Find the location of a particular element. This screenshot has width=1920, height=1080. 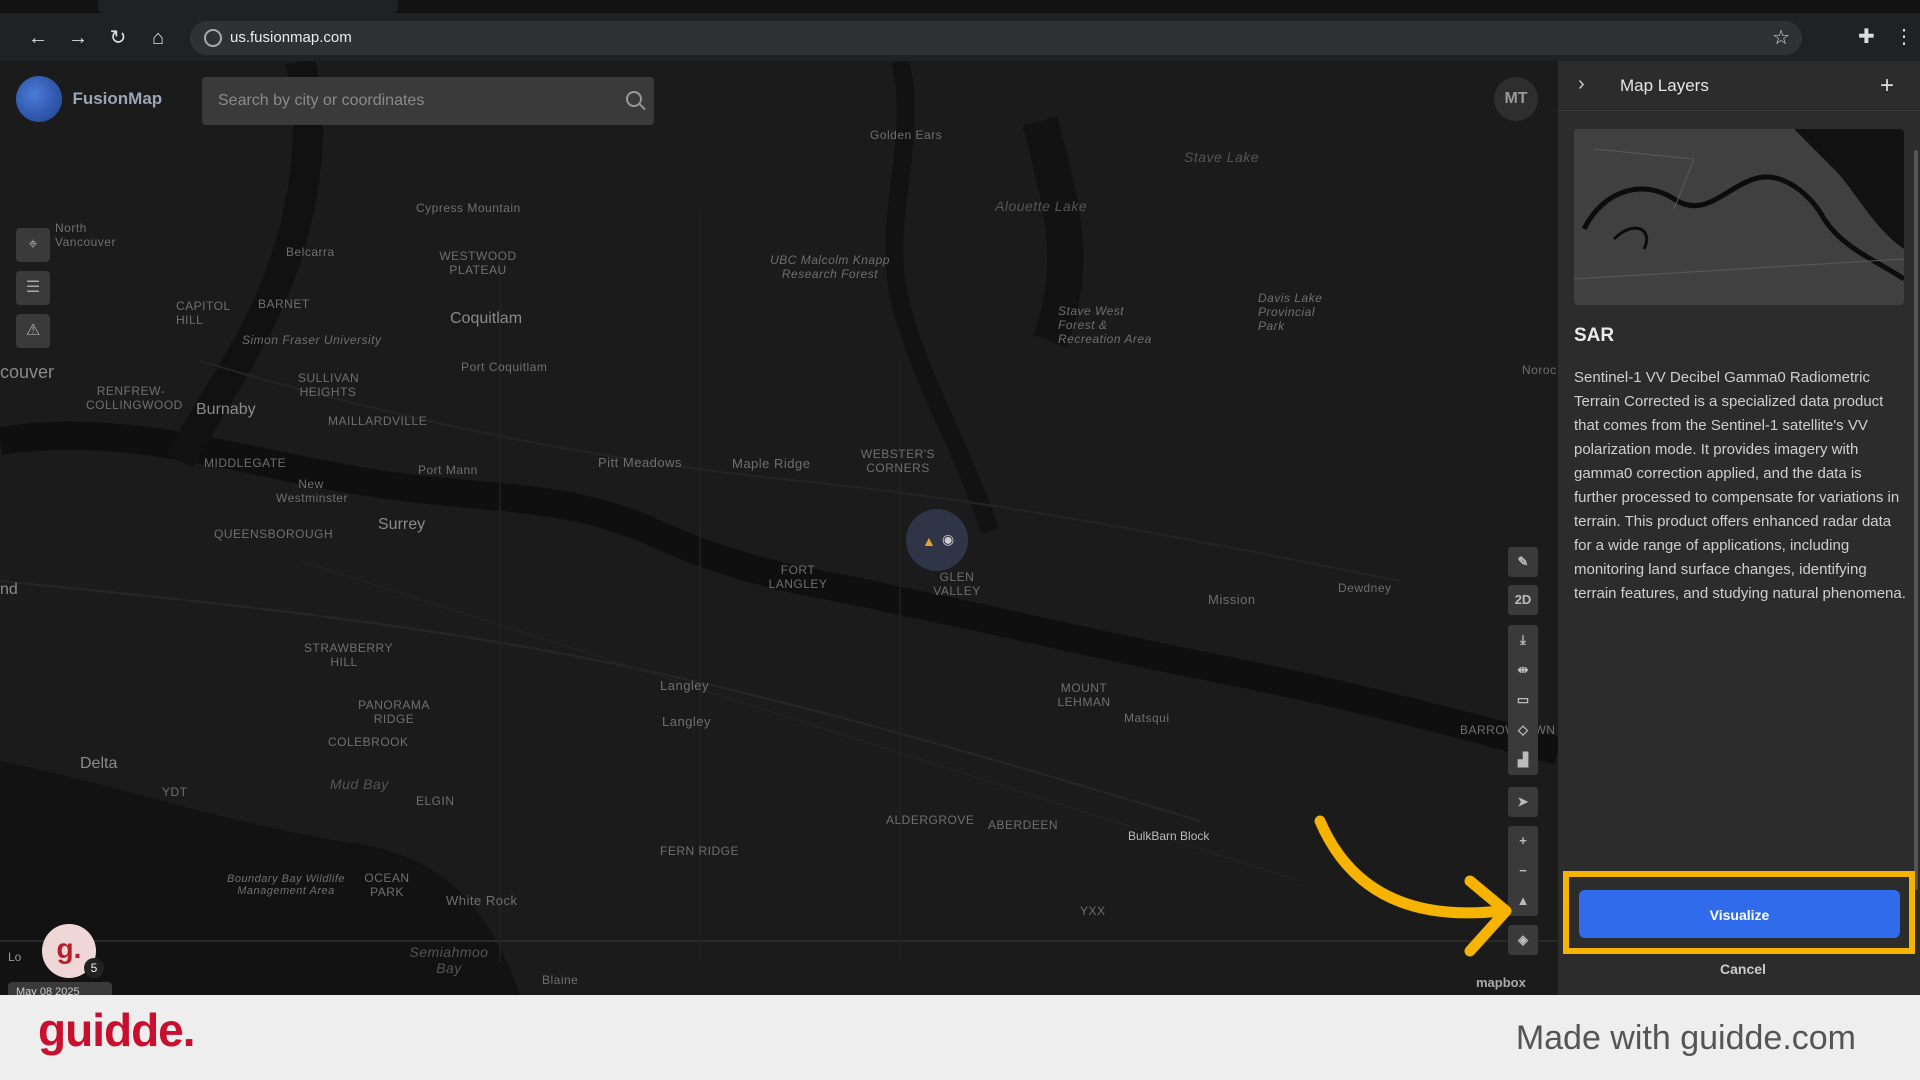

search-input is located at coordinates (428, 101).